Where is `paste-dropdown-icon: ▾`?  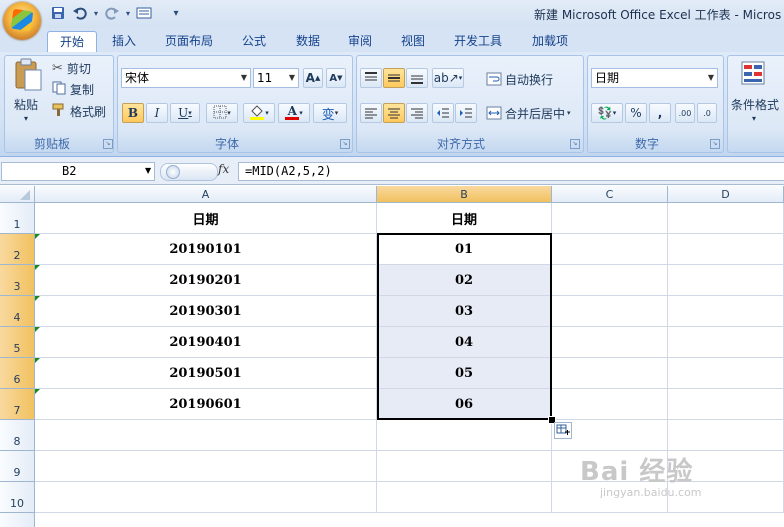 paste-dropdown-icon: ▾ is located at coordinates (26, 118).